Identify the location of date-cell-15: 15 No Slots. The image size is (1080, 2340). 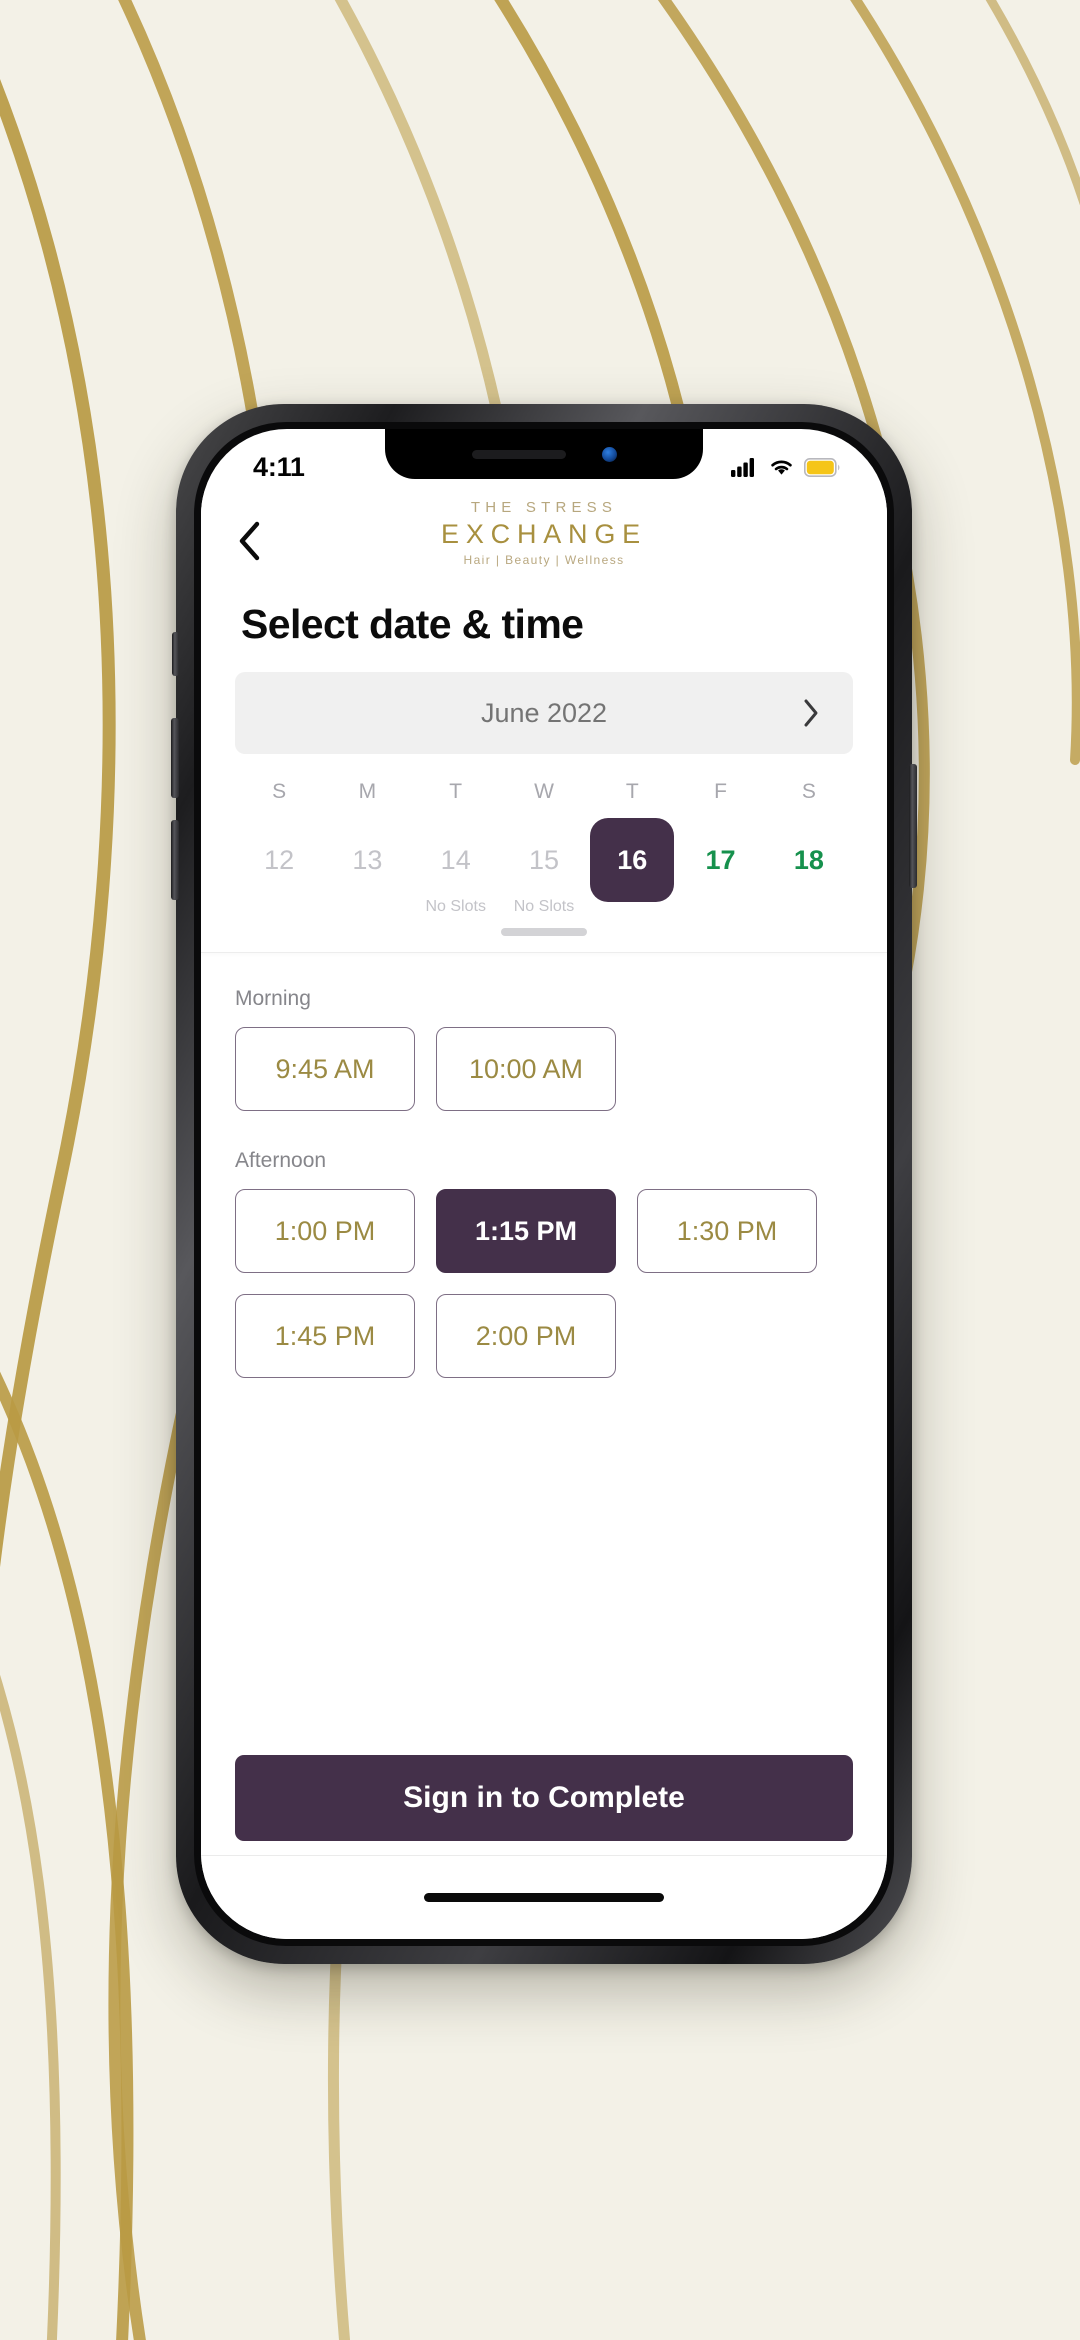
(544, 865).